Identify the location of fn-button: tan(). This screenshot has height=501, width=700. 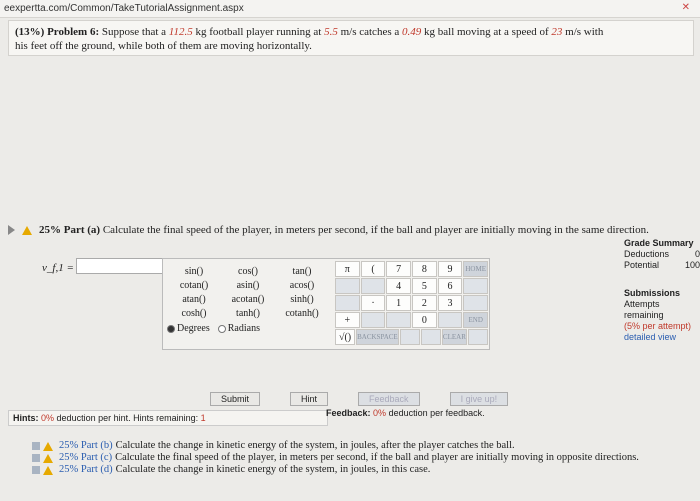
(302, 272).